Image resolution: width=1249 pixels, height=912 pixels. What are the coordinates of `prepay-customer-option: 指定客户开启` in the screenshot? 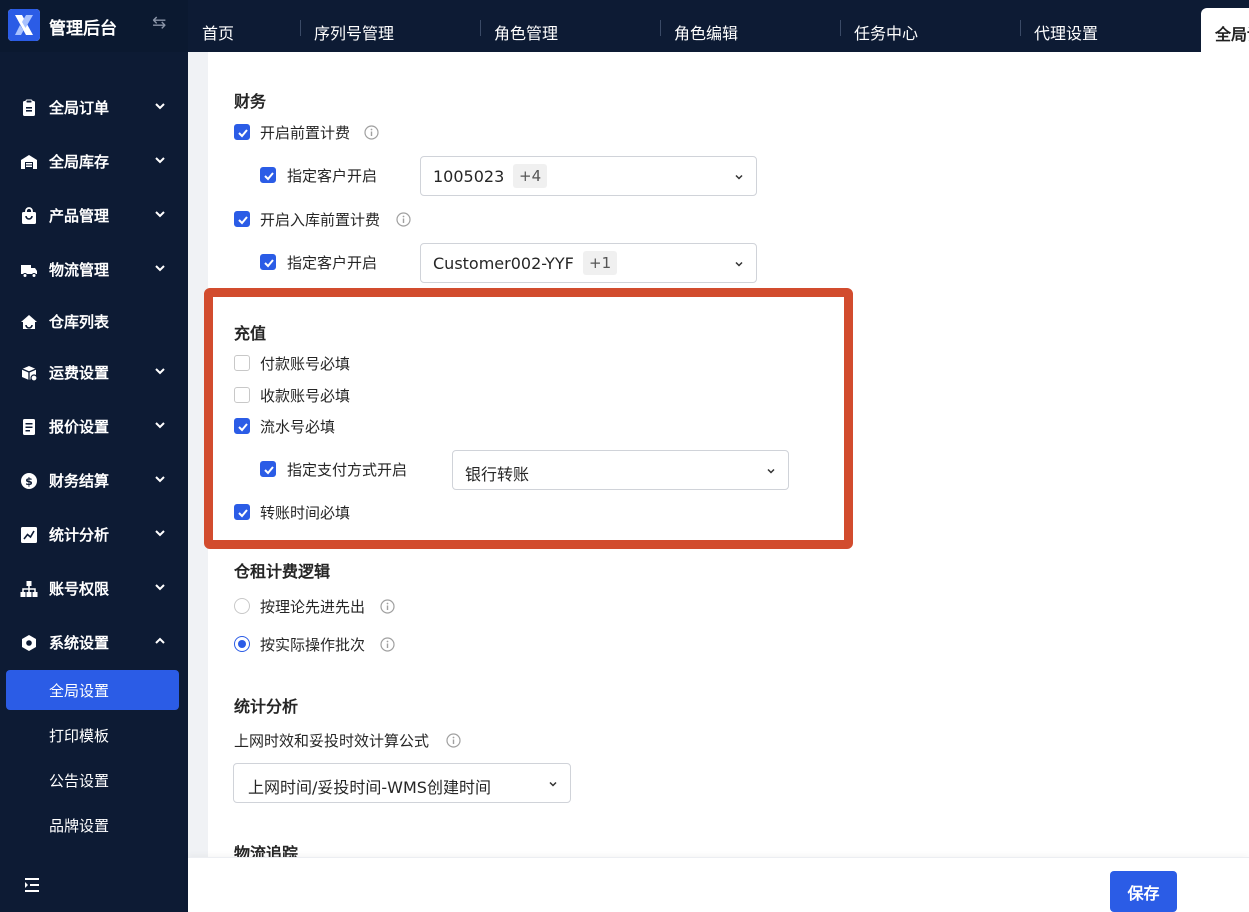 It's located at (340, 176).